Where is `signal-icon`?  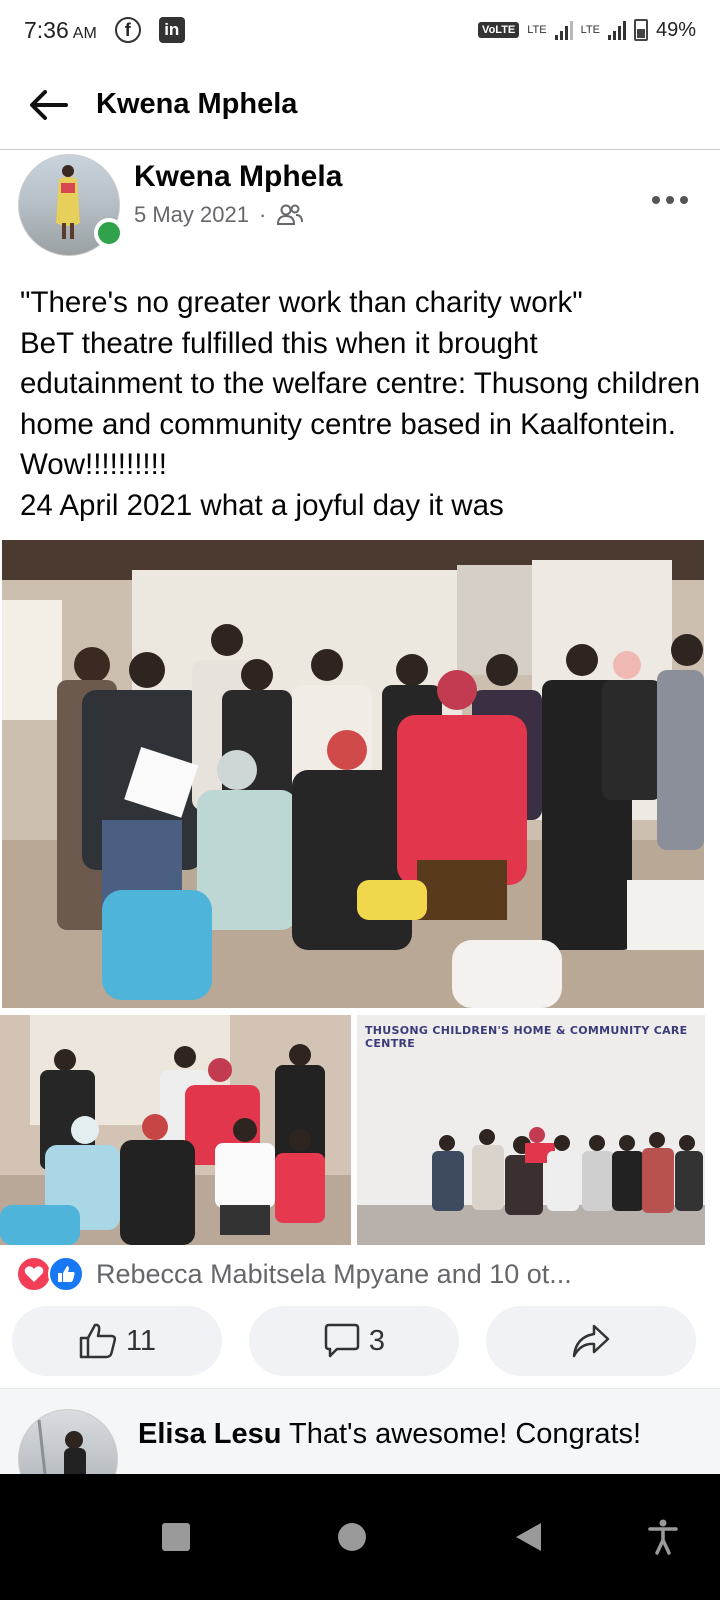 signal-icon is located at coordinates (563, 30).